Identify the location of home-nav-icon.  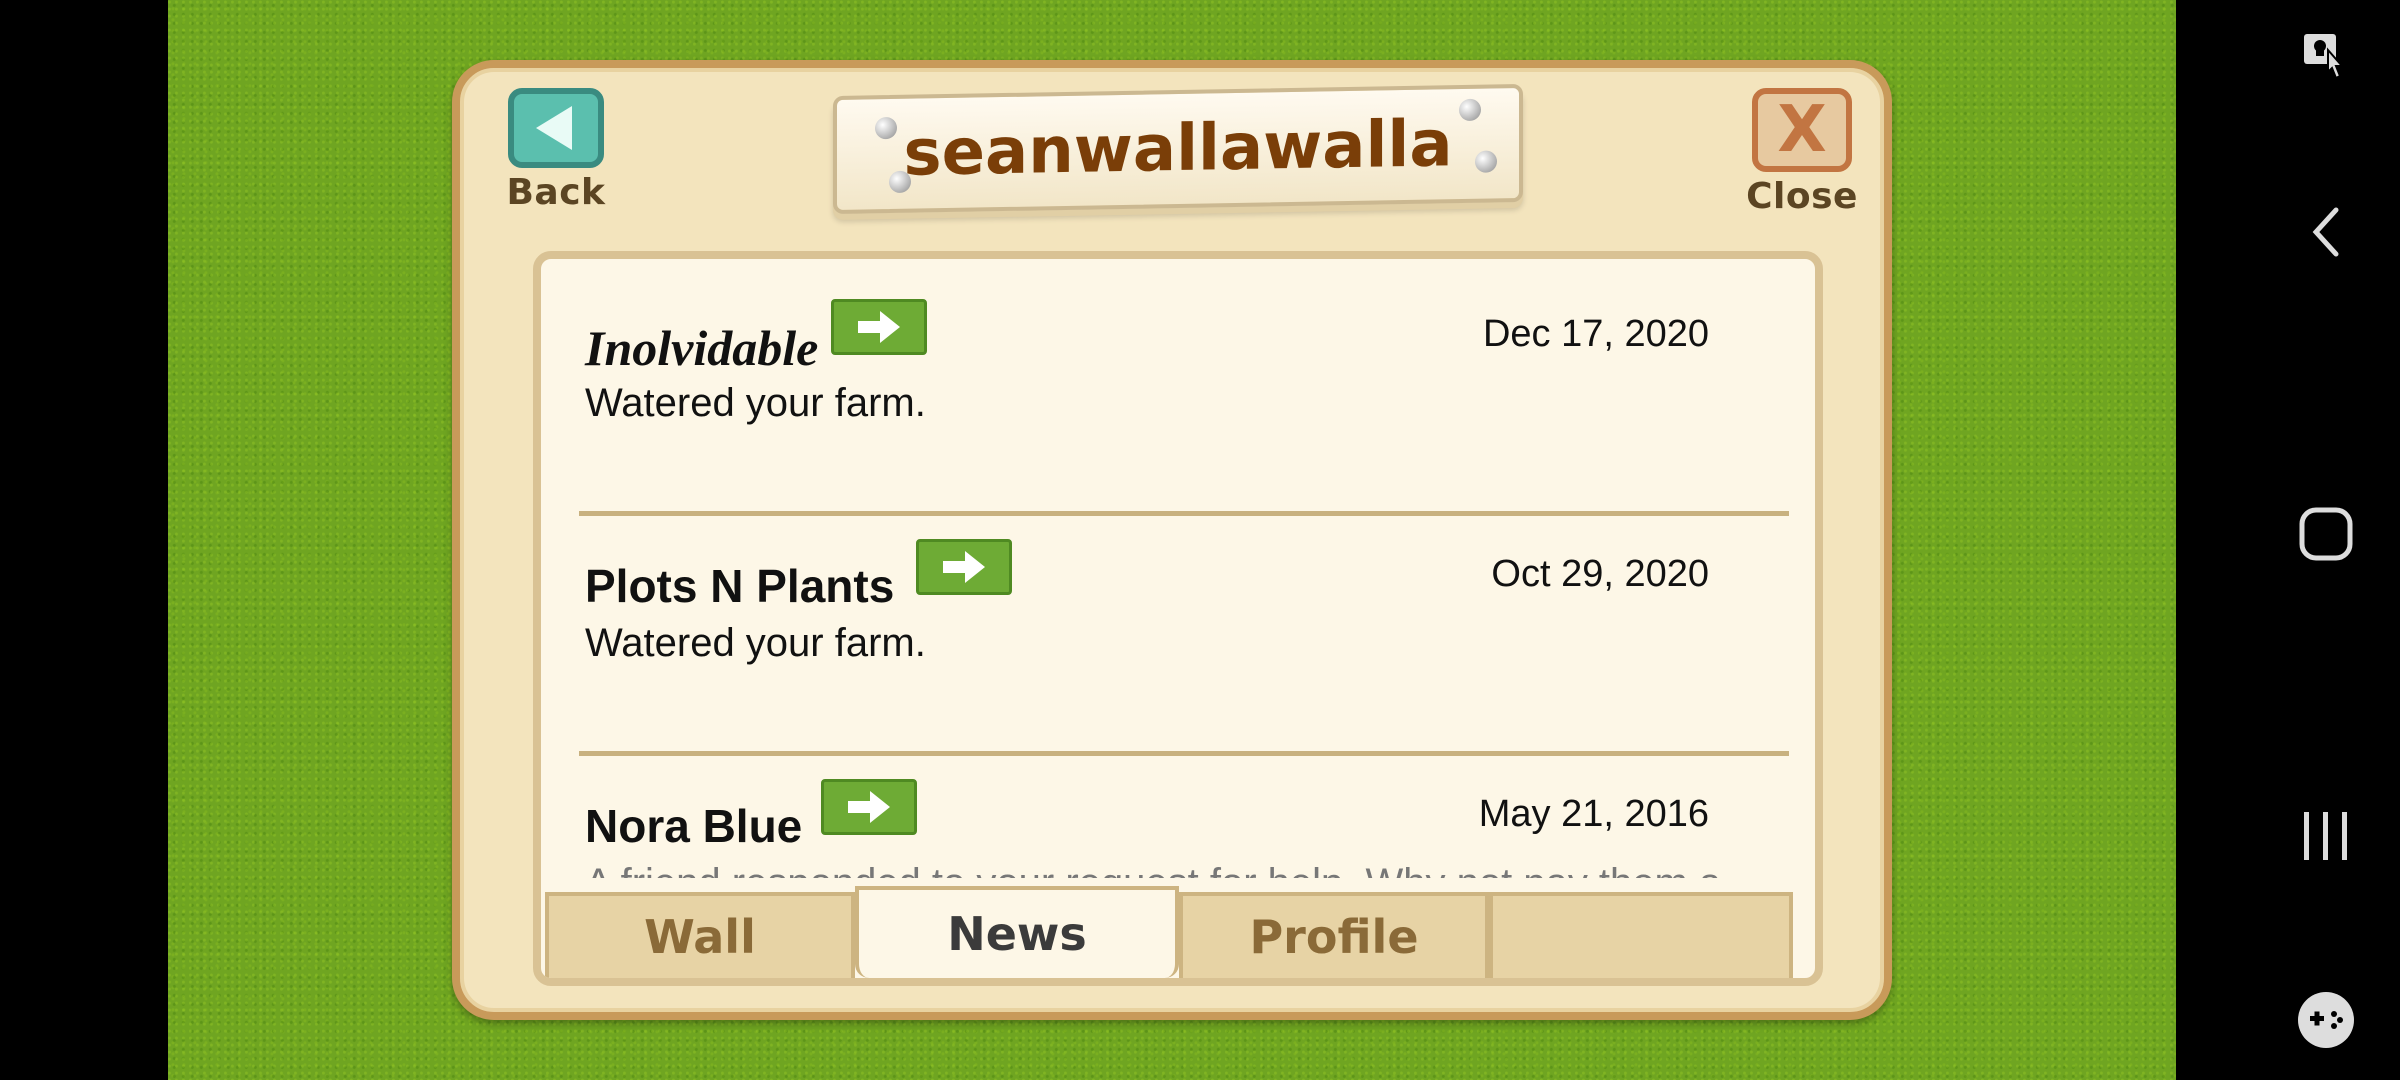
(2326, 534).